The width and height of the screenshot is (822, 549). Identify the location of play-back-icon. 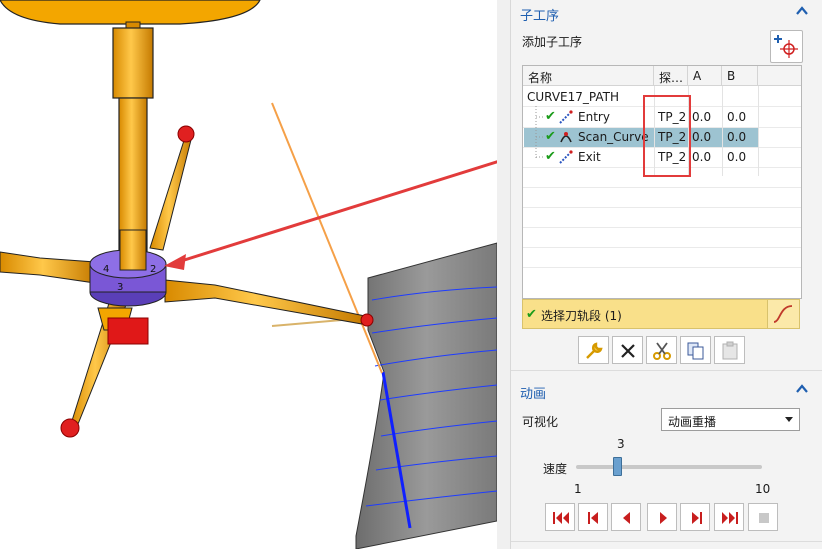
(626, 518).